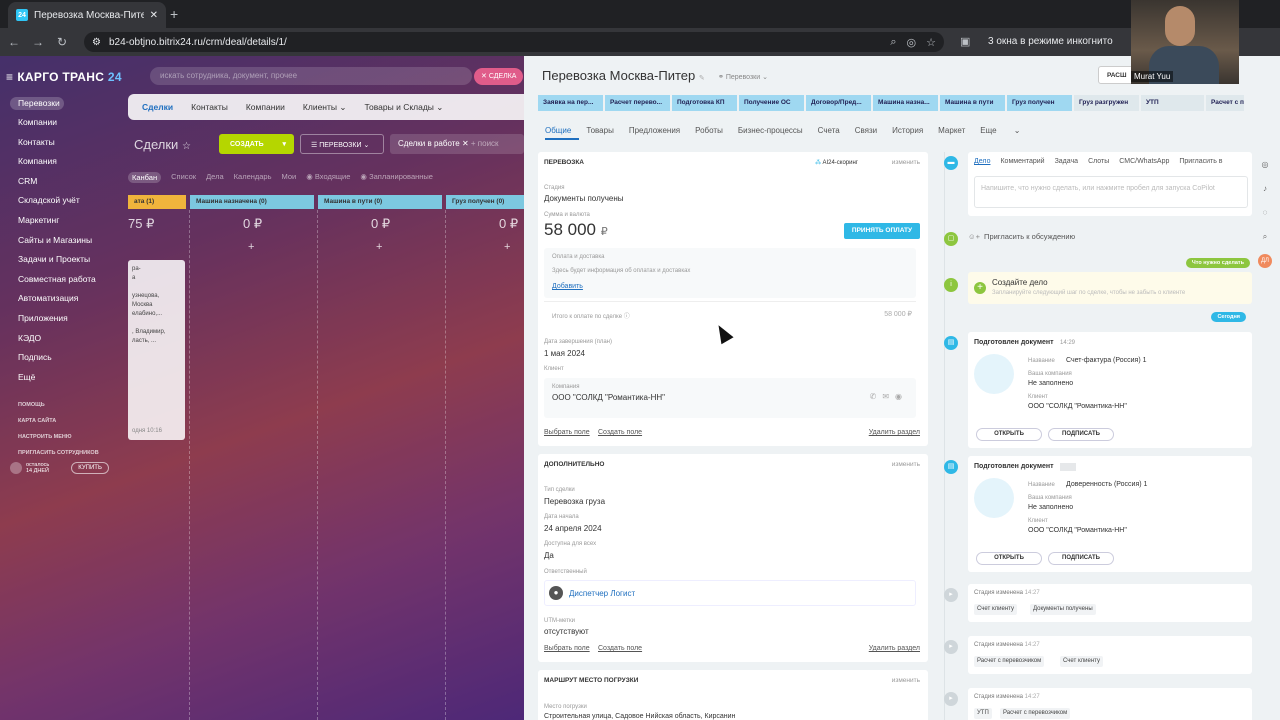  I want to click on tab-activity: Дело, so click(982, 161).